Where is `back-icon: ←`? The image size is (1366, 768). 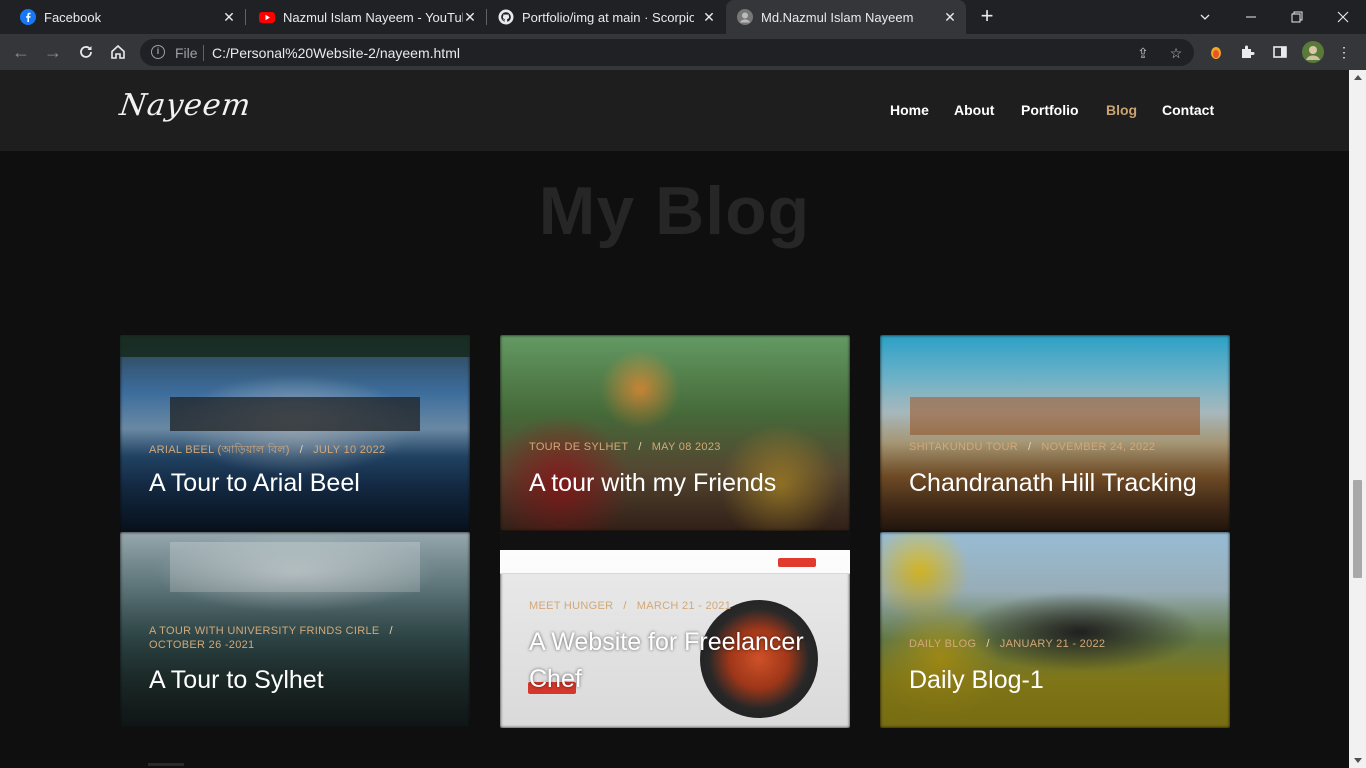
back-icon: ← is located at coordinates (21, 52).